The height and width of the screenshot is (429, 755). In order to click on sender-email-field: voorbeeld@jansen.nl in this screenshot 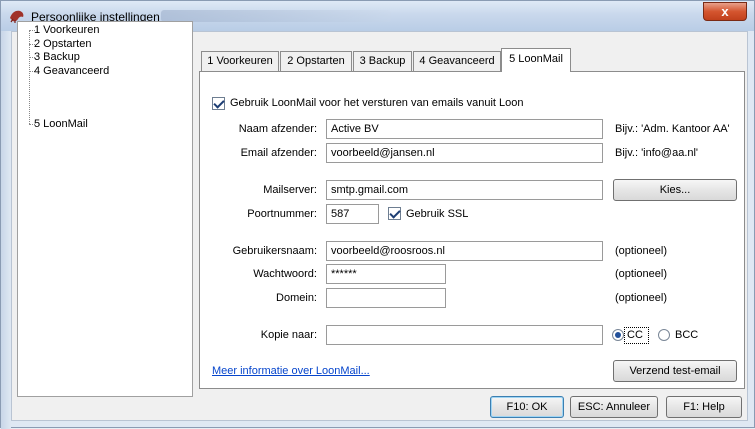, I will do `click(464, 153)`.